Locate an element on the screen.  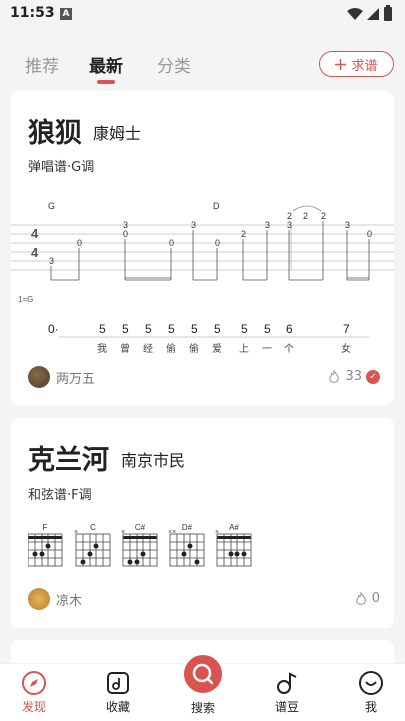
chord-label: G is located at coordinates (51, 206).